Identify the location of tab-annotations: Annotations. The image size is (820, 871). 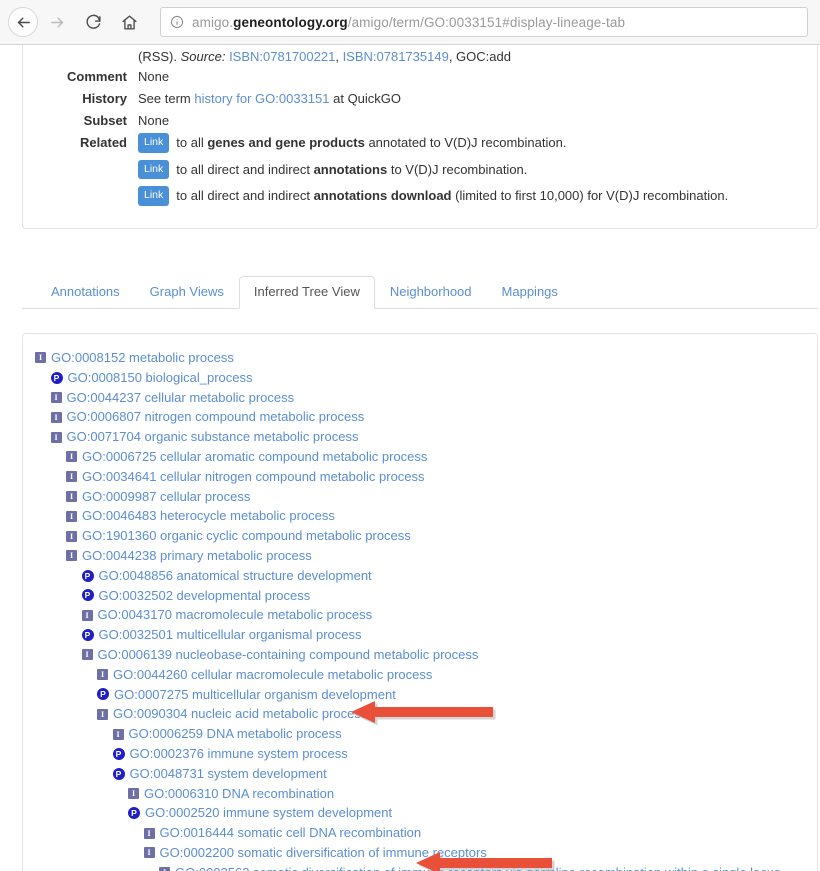
(85, 292).